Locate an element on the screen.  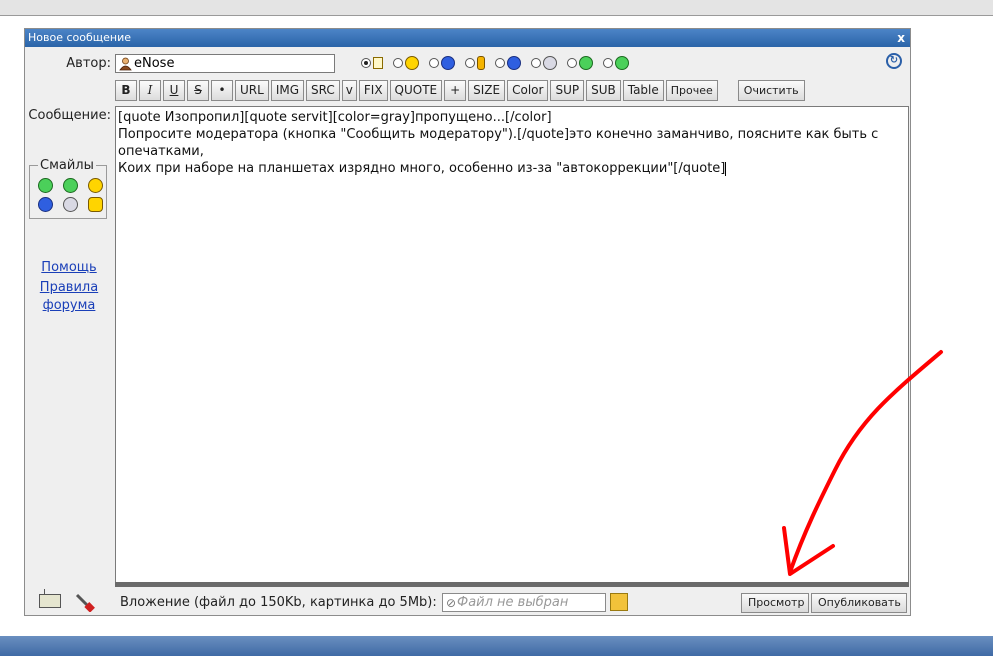
smiles-legend: Смайлы is located at coordinates (67, 165).